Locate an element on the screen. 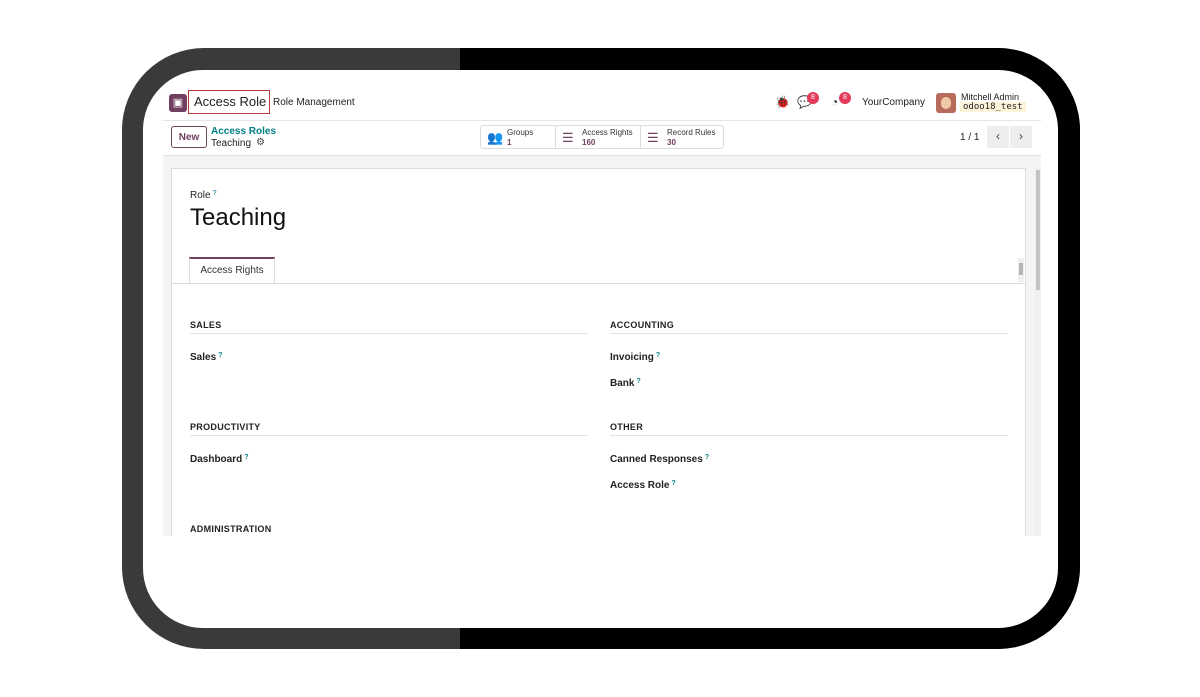  app-name-highlighted: Access Role is located at coordinates (229, 102).